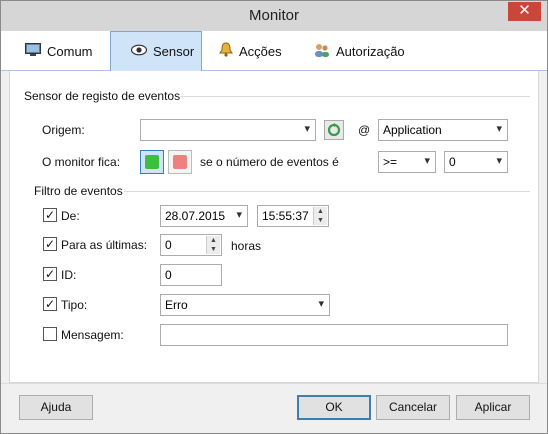 Image resolution: width=548 pixels, height=434 pixels. I want to click on hours-spin: ▲ ▼, so click(213, 245).